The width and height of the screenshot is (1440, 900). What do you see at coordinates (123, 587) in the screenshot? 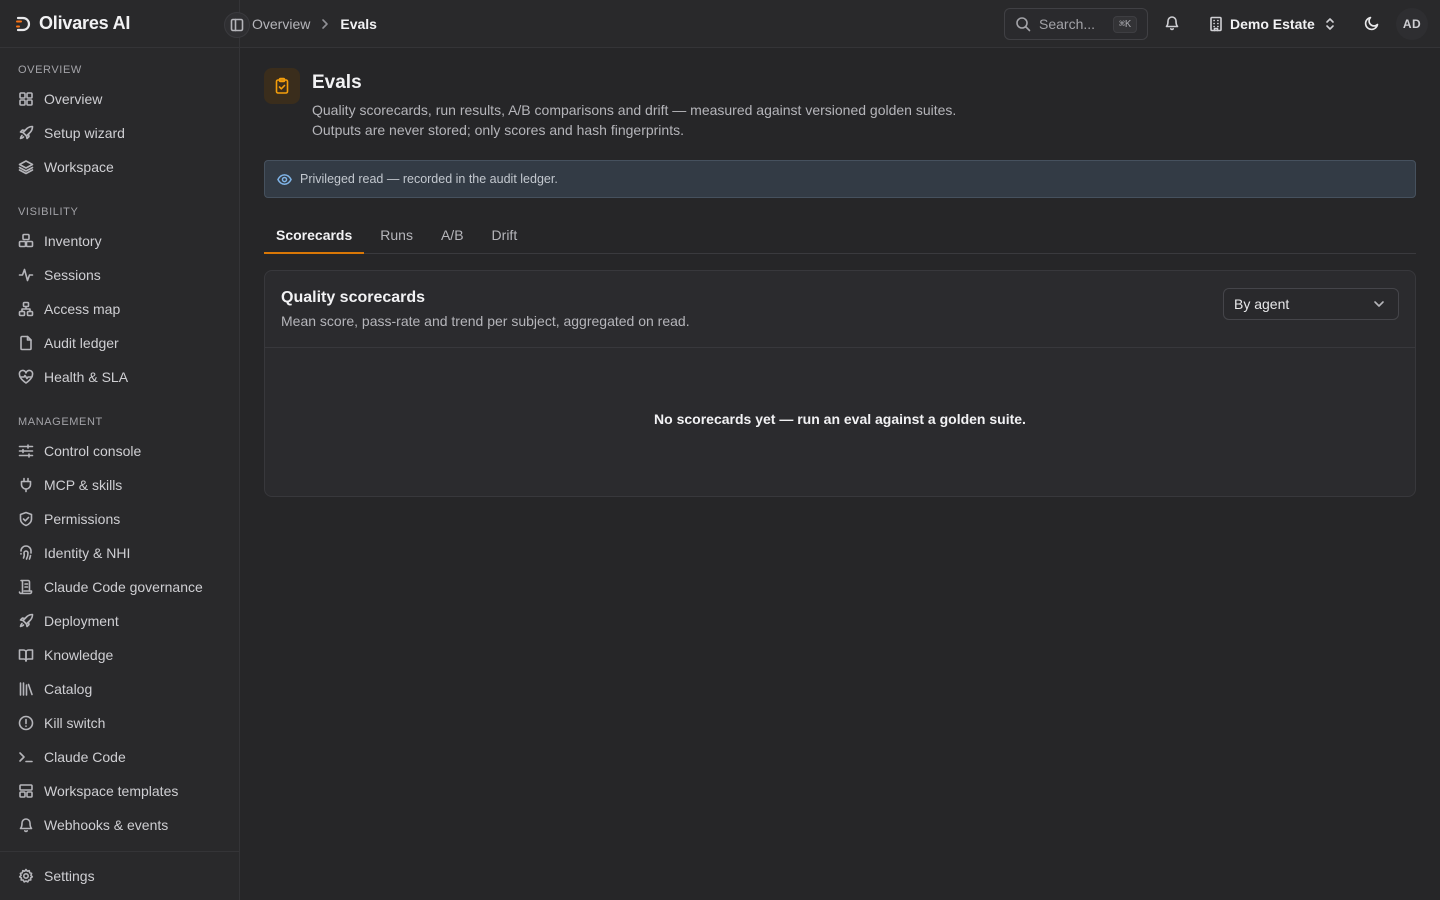
I see `sidebar-item-label: Claude Code governance` at bounding box center [123, 587].